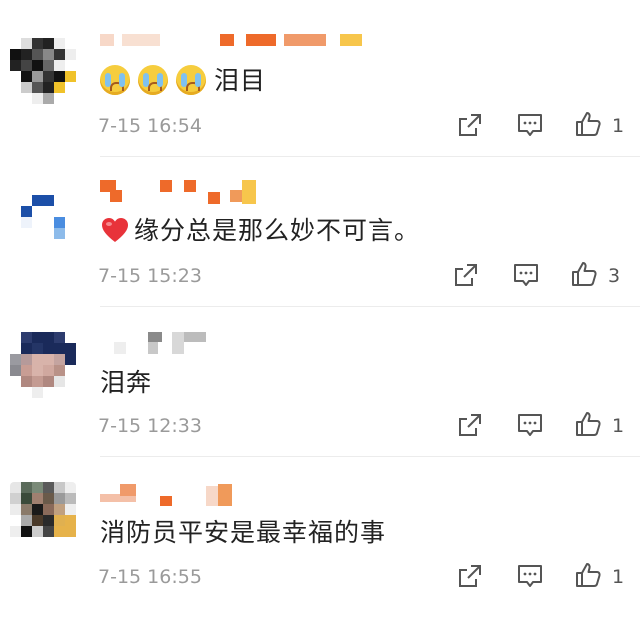  I want to click on comment-time: 7-15 16:55, so click(150, 577).